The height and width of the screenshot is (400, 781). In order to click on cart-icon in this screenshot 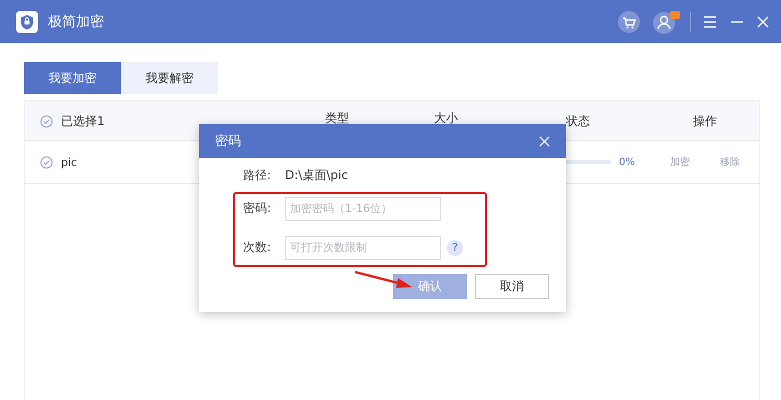, I will do `click(629, 21)`.